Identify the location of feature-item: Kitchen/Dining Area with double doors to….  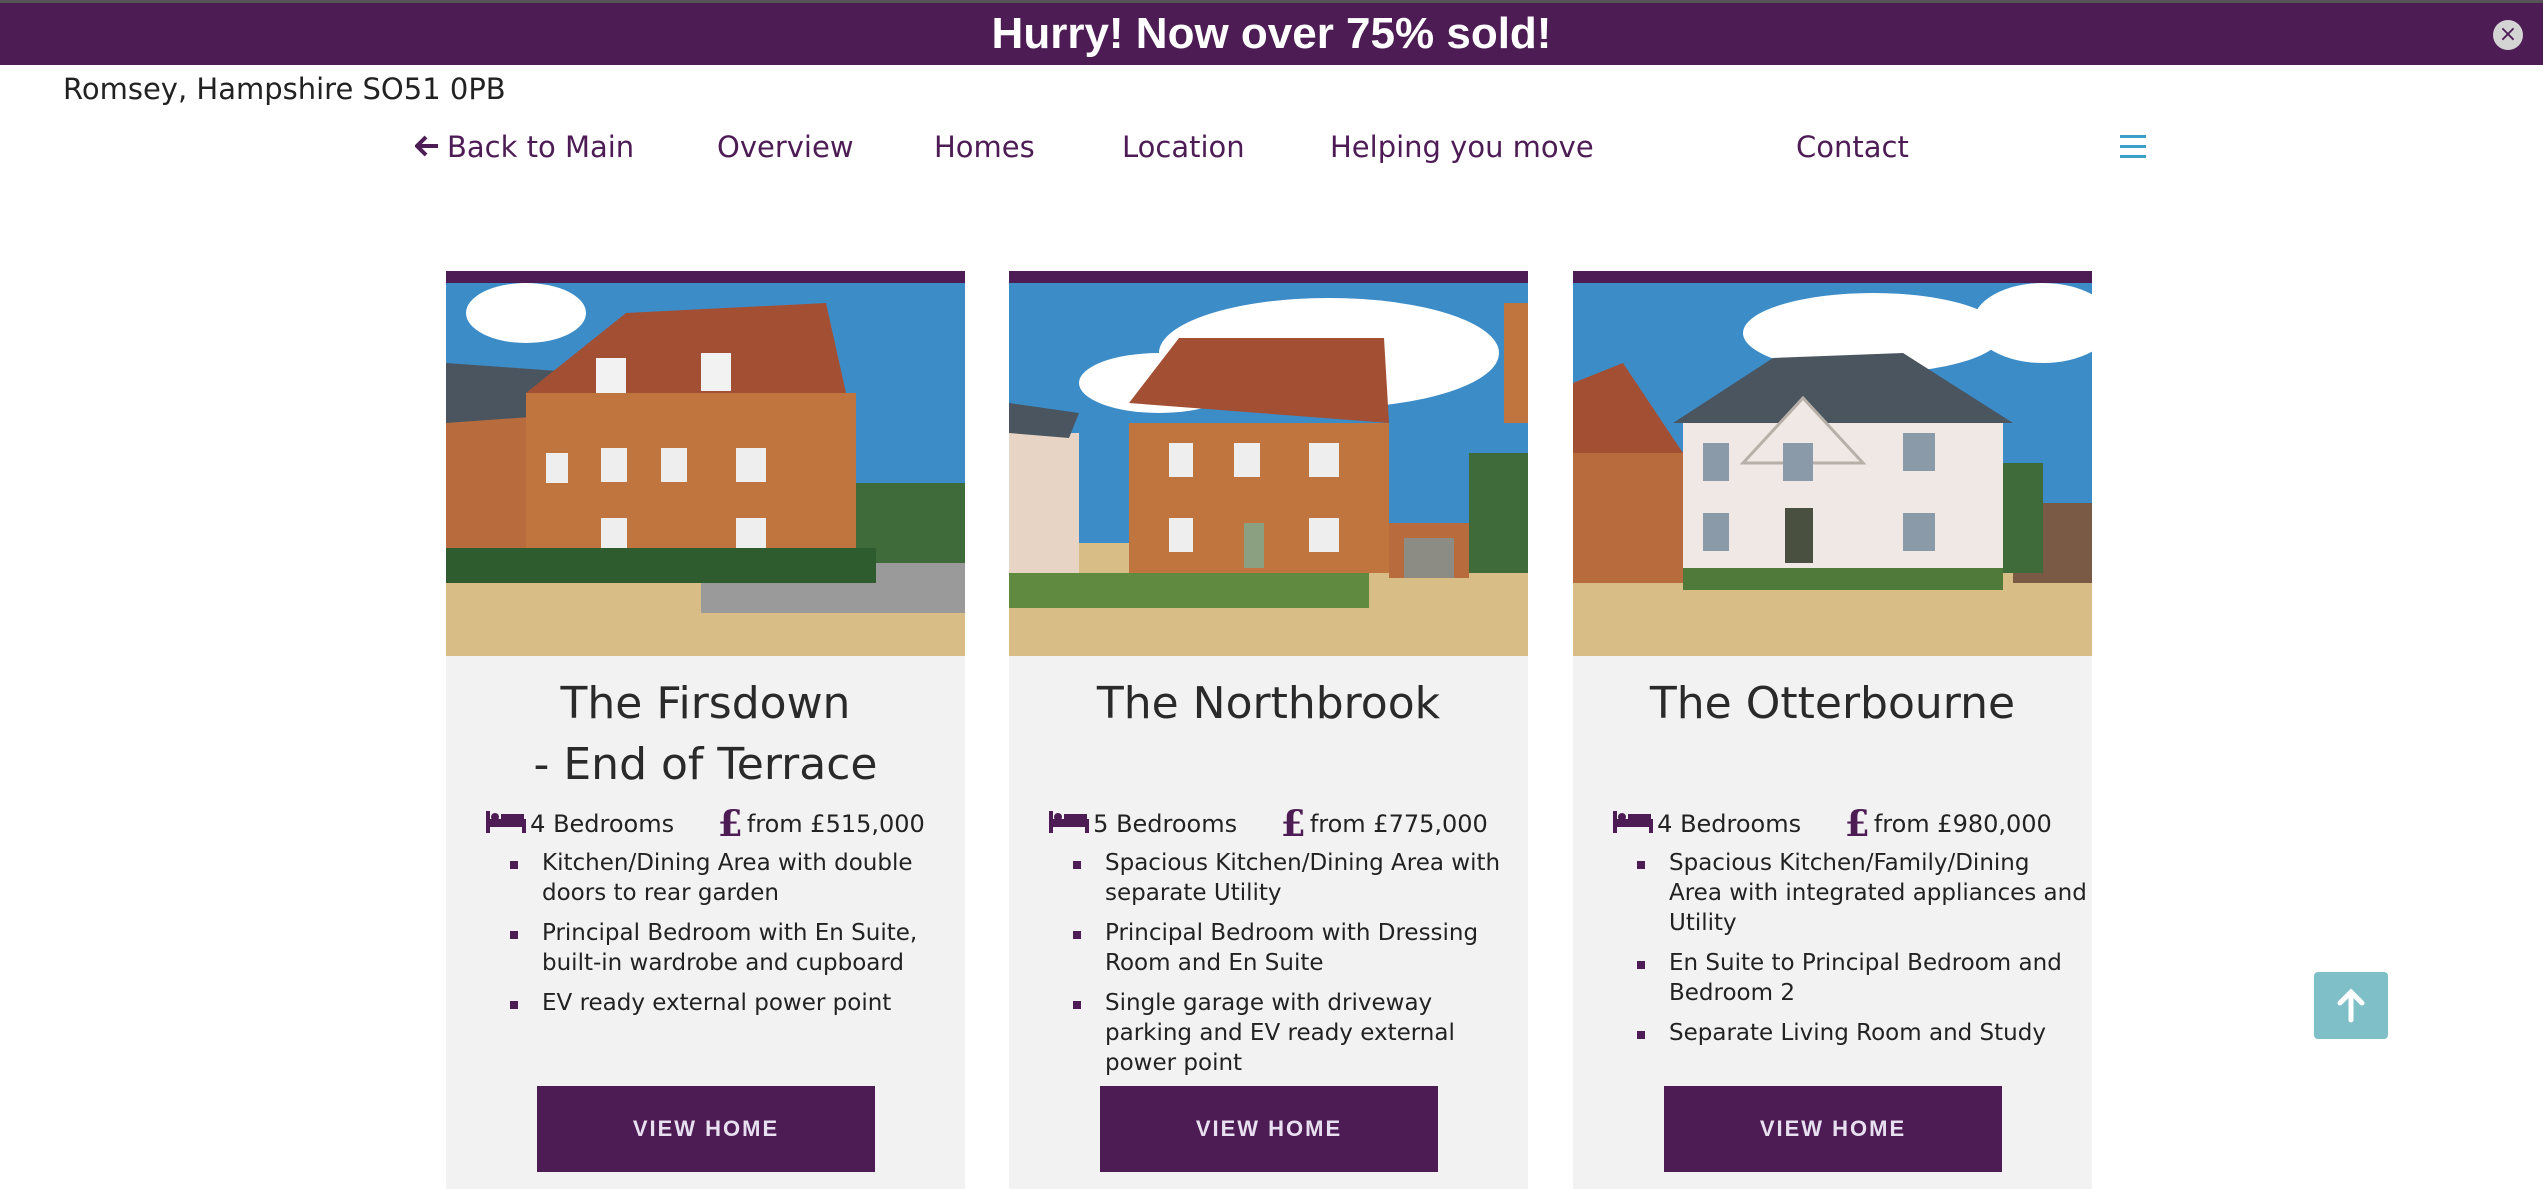
(733, 878).